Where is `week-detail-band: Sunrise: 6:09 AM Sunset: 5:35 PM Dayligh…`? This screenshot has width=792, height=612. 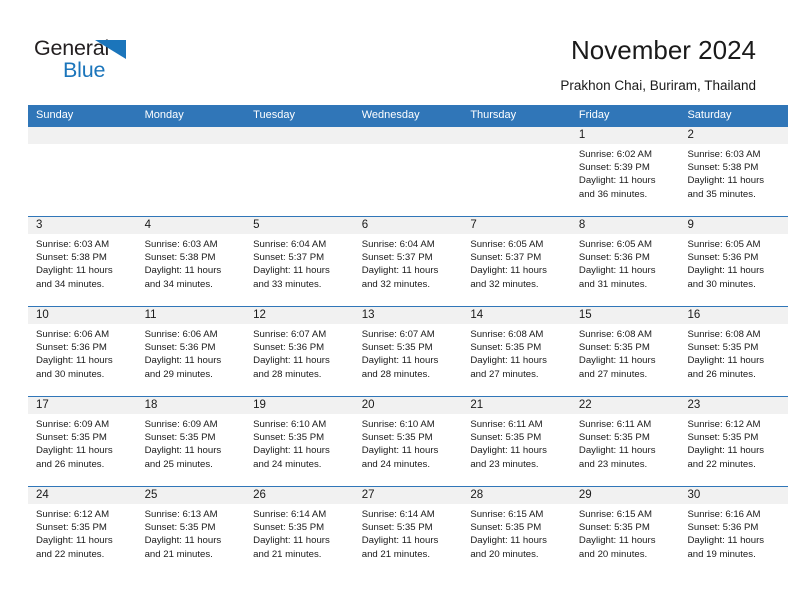 week-detail-band: Sunrise: 6:09 AM Sunset: 5:35 PM Dayligh… is located at coordinates (408, 449).